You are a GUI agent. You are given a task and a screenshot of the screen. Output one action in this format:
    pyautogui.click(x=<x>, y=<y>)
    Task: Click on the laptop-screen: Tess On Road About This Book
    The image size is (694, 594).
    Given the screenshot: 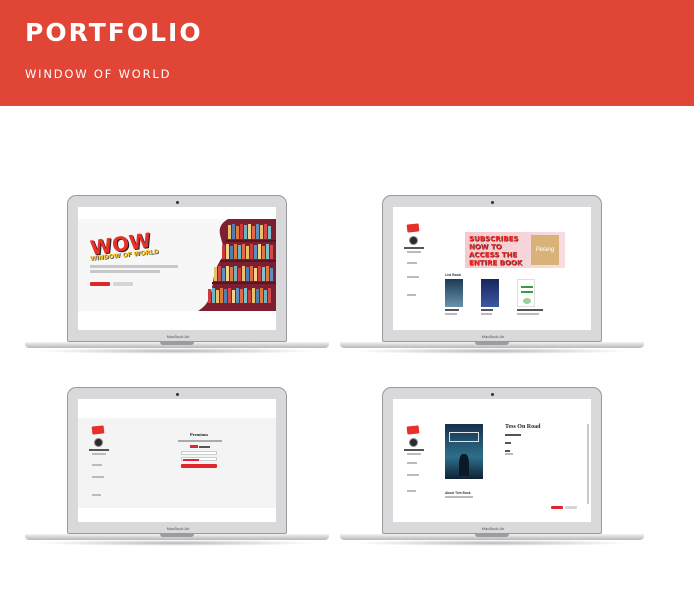 What is the action you would take?
    pyautogui.click(x=492, y=460)
    